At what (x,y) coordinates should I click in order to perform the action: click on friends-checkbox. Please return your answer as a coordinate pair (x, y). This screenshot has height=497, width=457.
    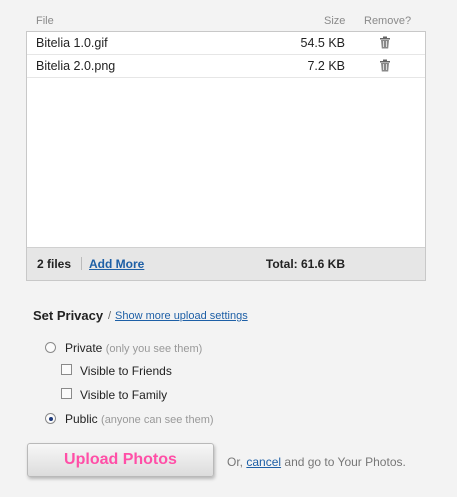
    Looking at the image, I should click on (66, 369).